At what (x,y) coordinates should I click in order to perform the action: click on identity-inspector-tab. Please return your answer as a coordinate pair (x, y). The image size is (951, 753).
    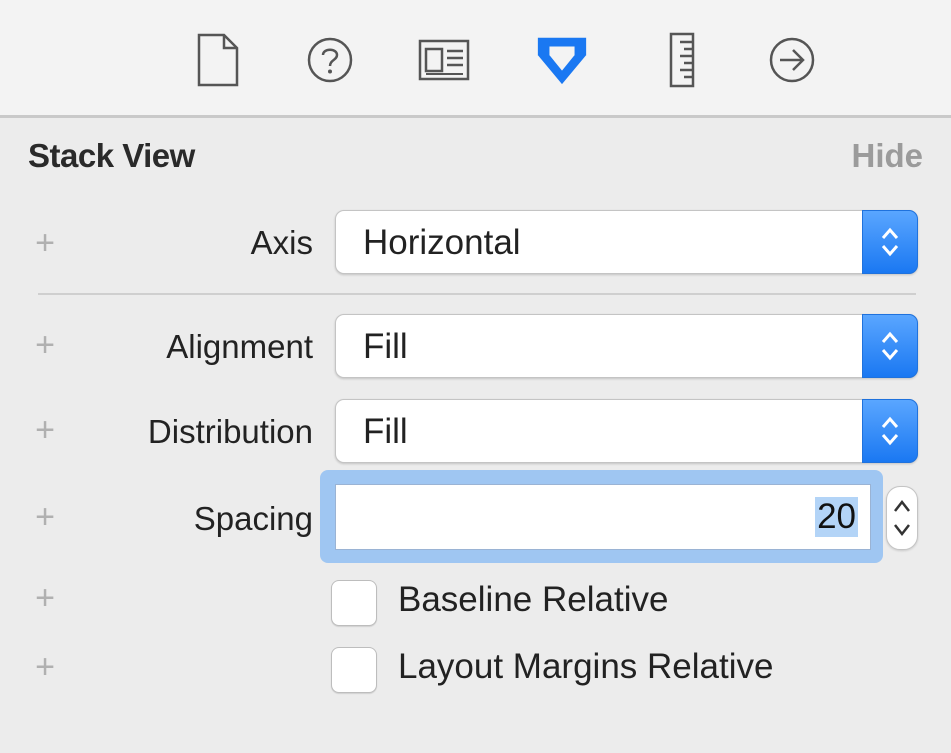
    Looking at the image, I should click on (444, 60).